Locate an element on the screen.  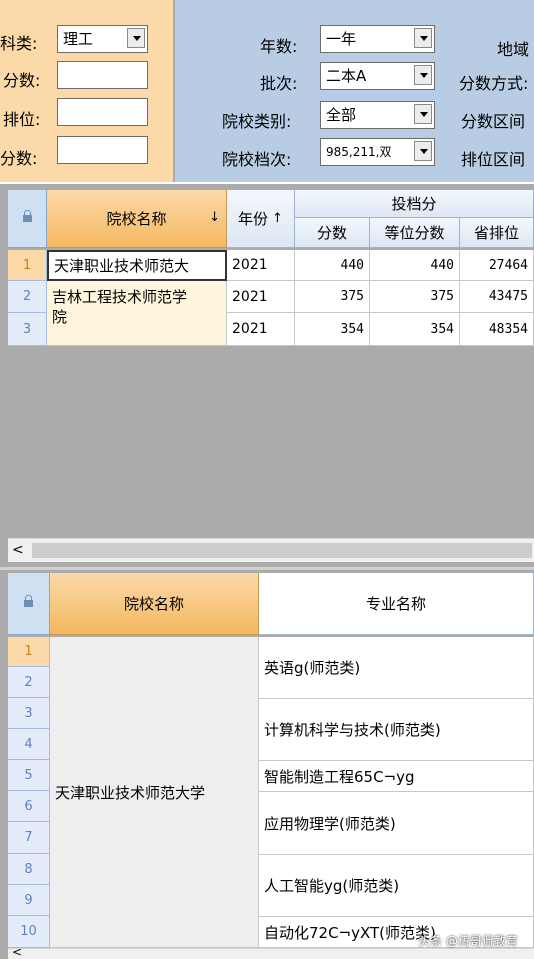
rank-input is located at coordinates (102, 112).